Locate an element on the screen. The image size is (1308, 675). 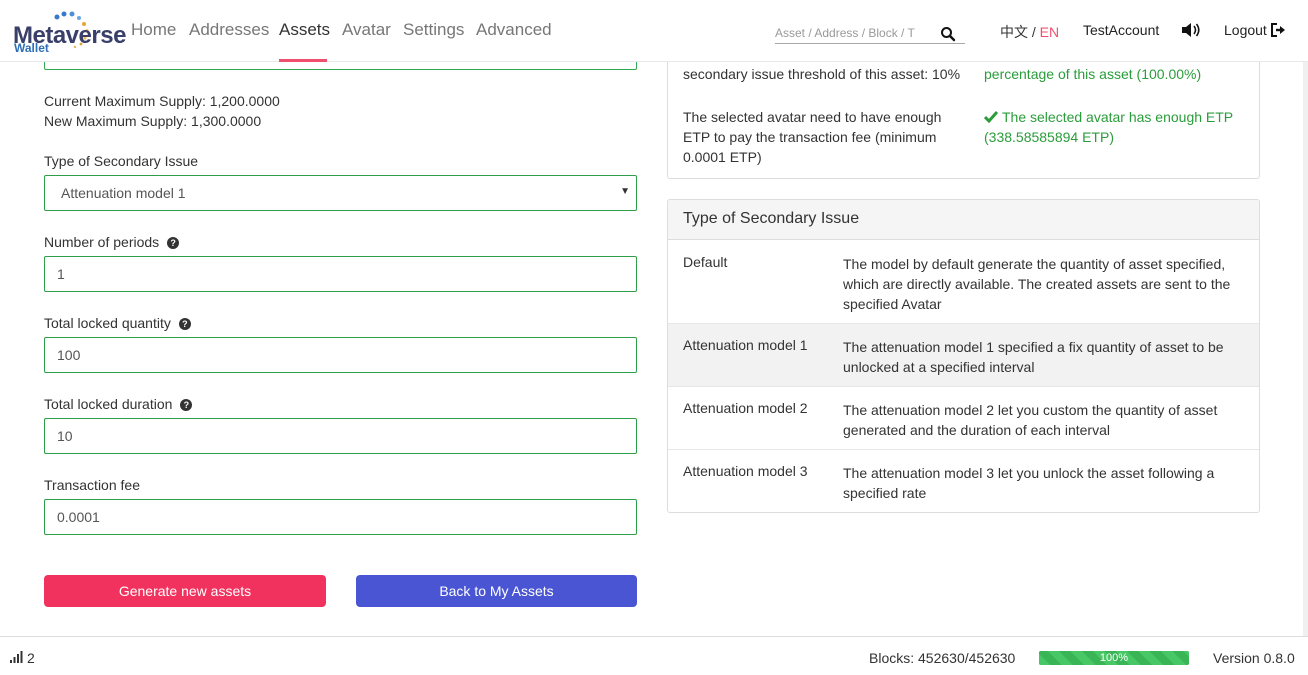
search-icon is located at coordinates (948, 34).